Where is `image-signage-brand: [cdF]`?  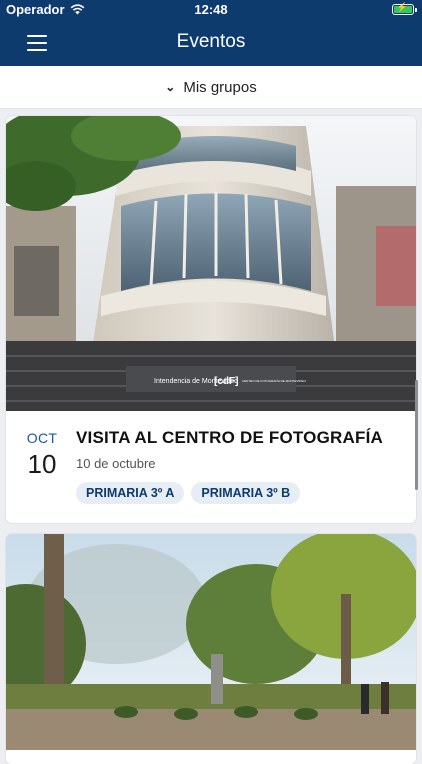 image-signage-brand: [cdF] is located at coordinates (226, 381).